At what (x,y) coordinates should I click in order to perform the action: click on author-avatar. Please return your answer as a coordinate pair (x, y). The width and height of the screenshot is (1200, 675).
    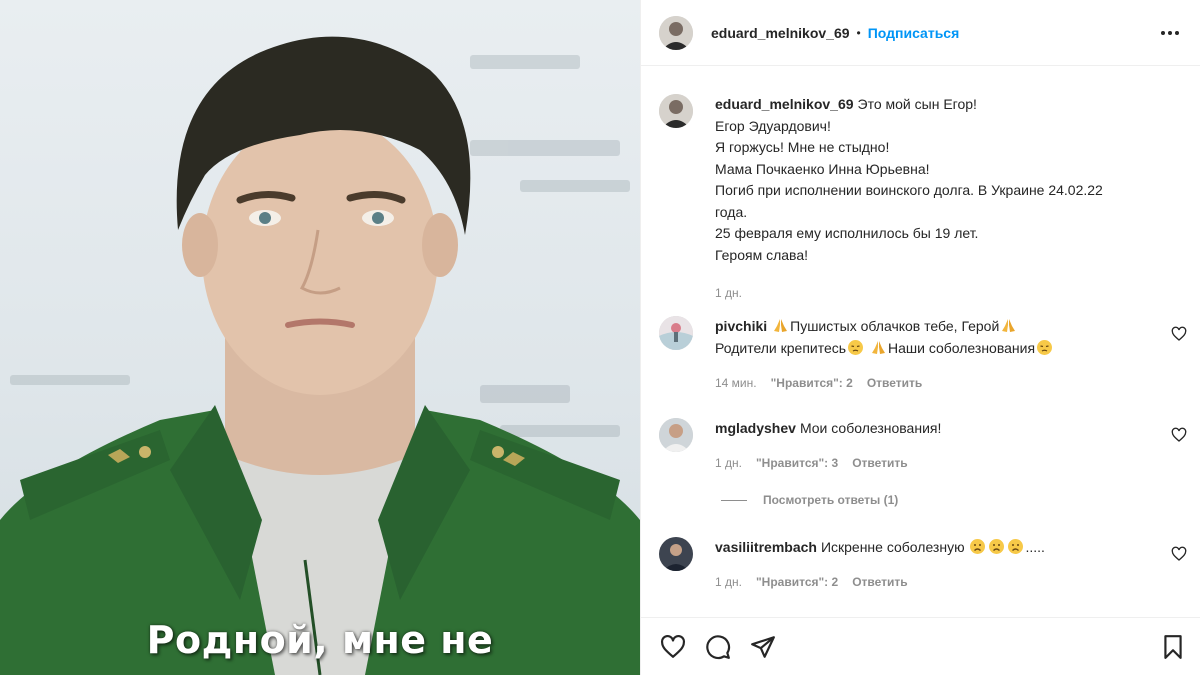
    Looking at the image, I should click on (676, 32).